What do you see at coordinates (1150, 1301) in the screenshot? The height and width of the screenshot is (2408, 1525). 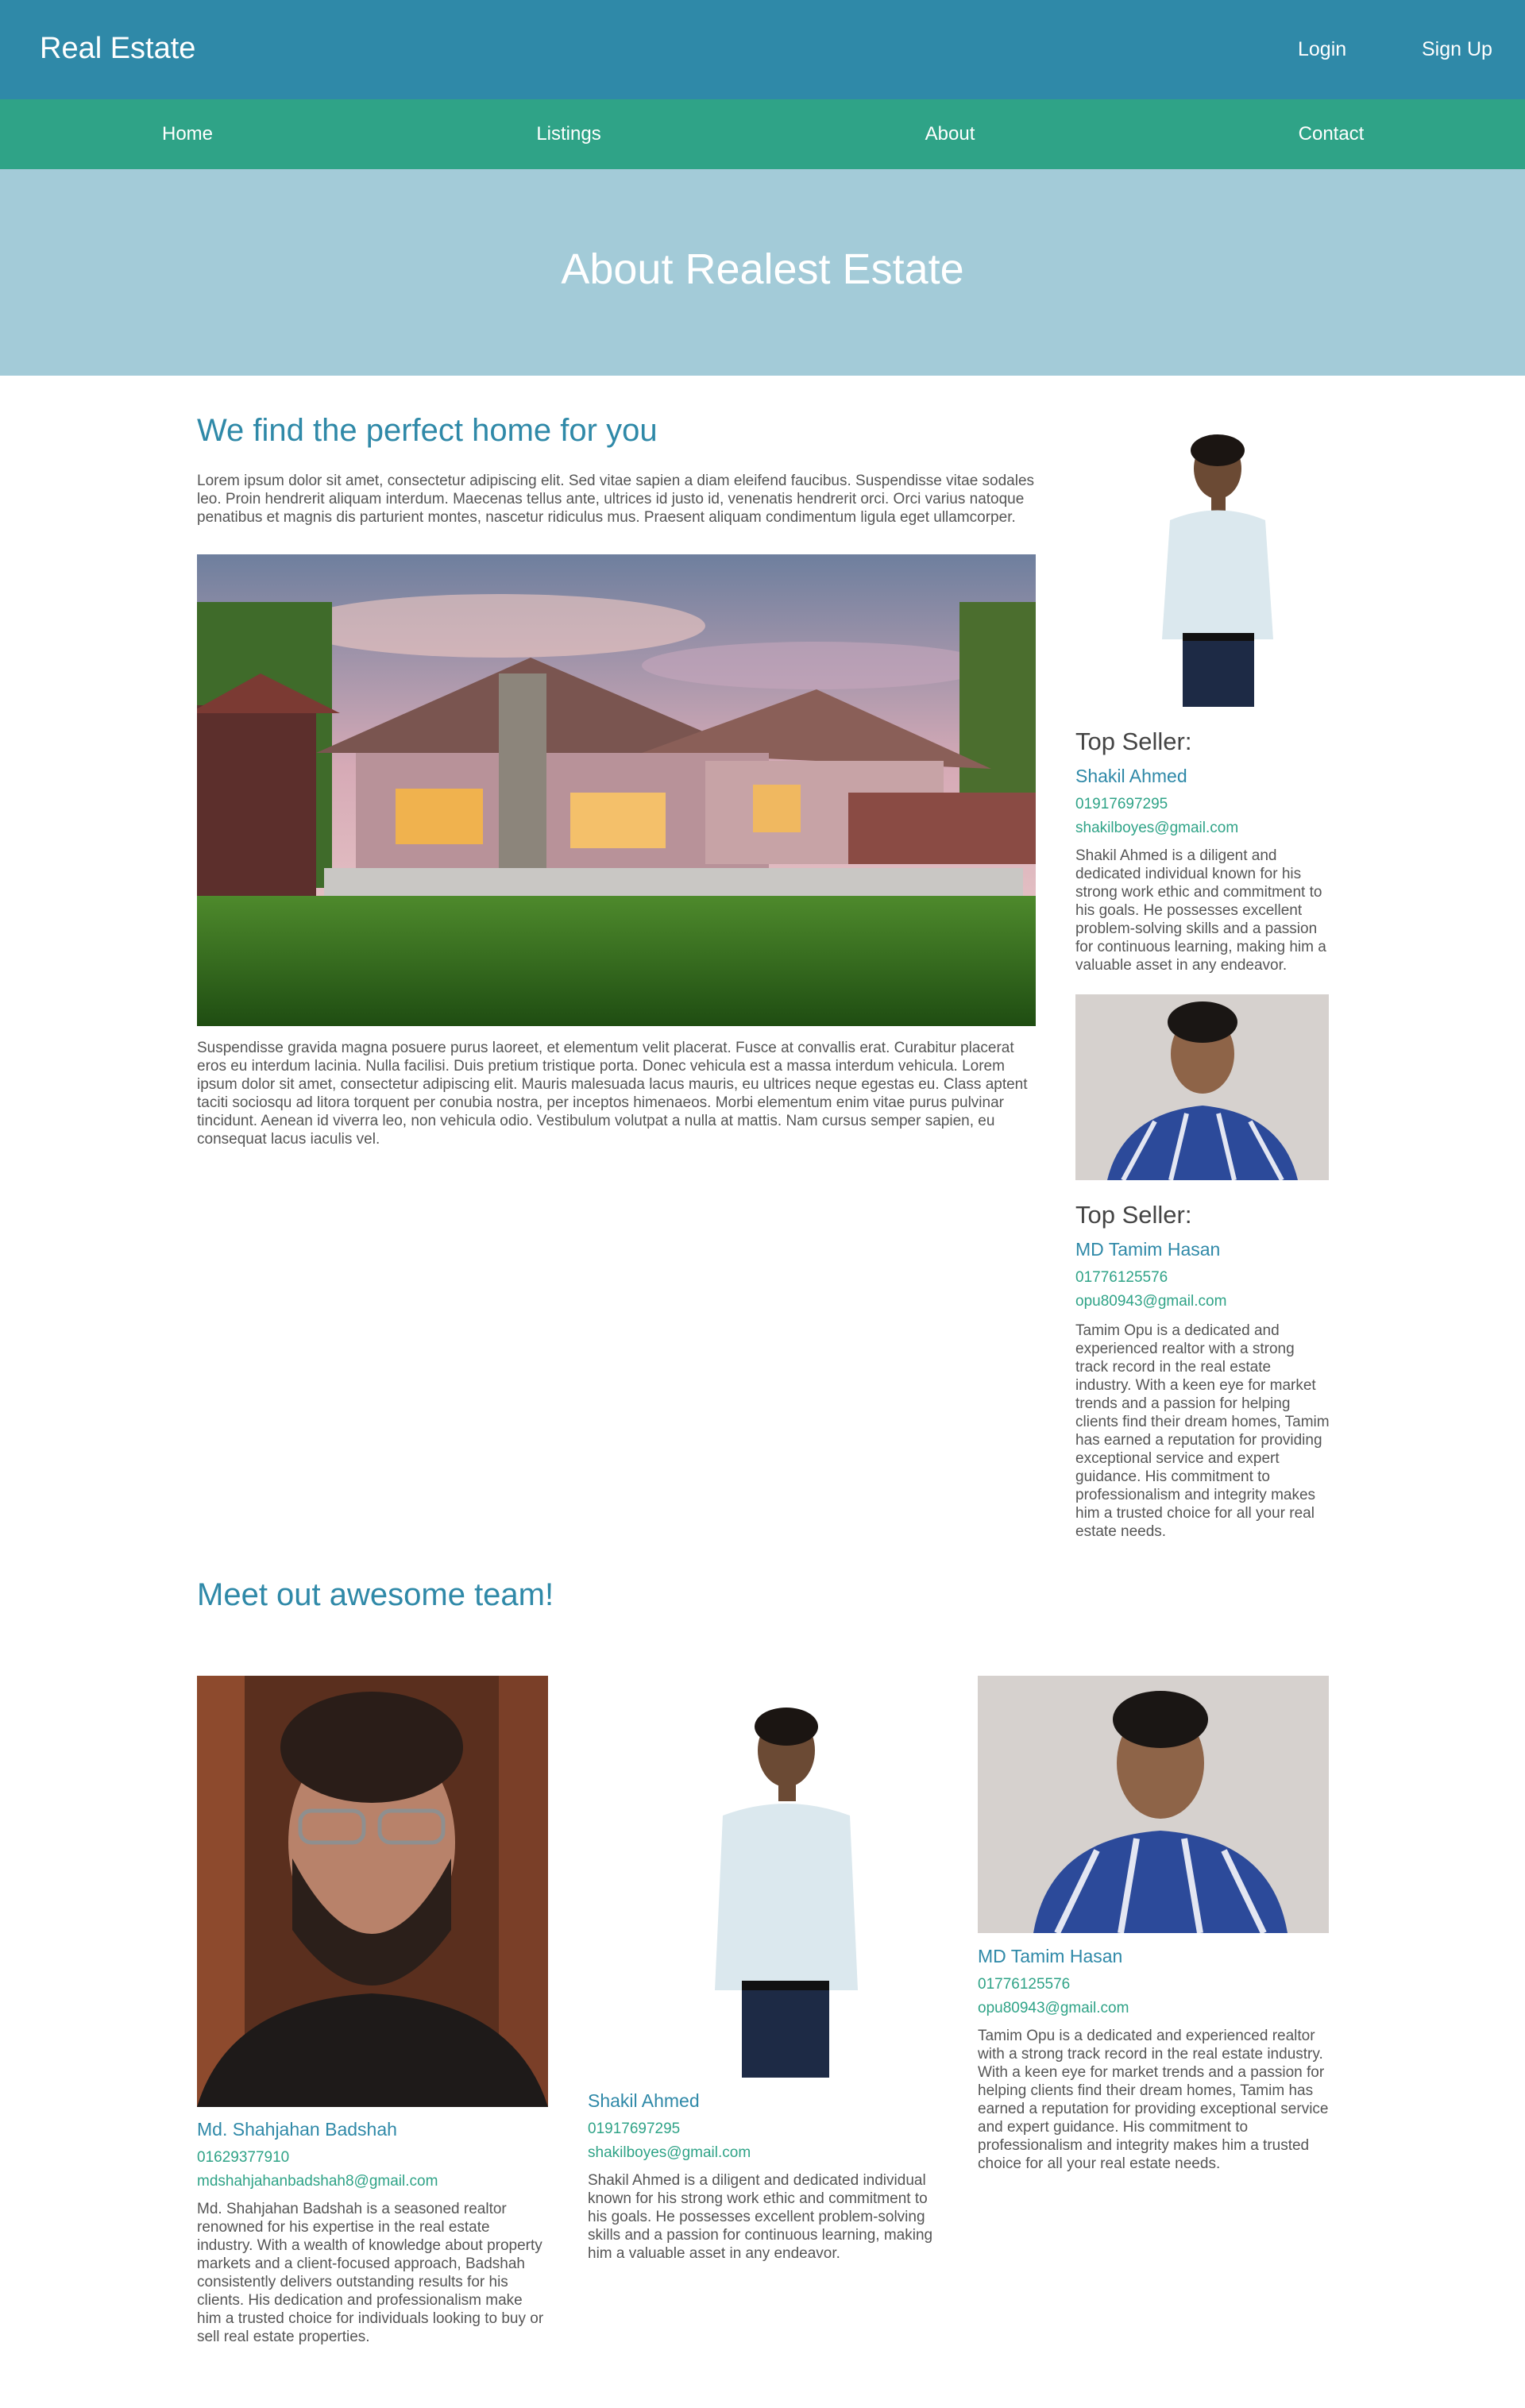 I see `seller-email: opu80943@gmail.com` at bounding box center [1150, 1301].